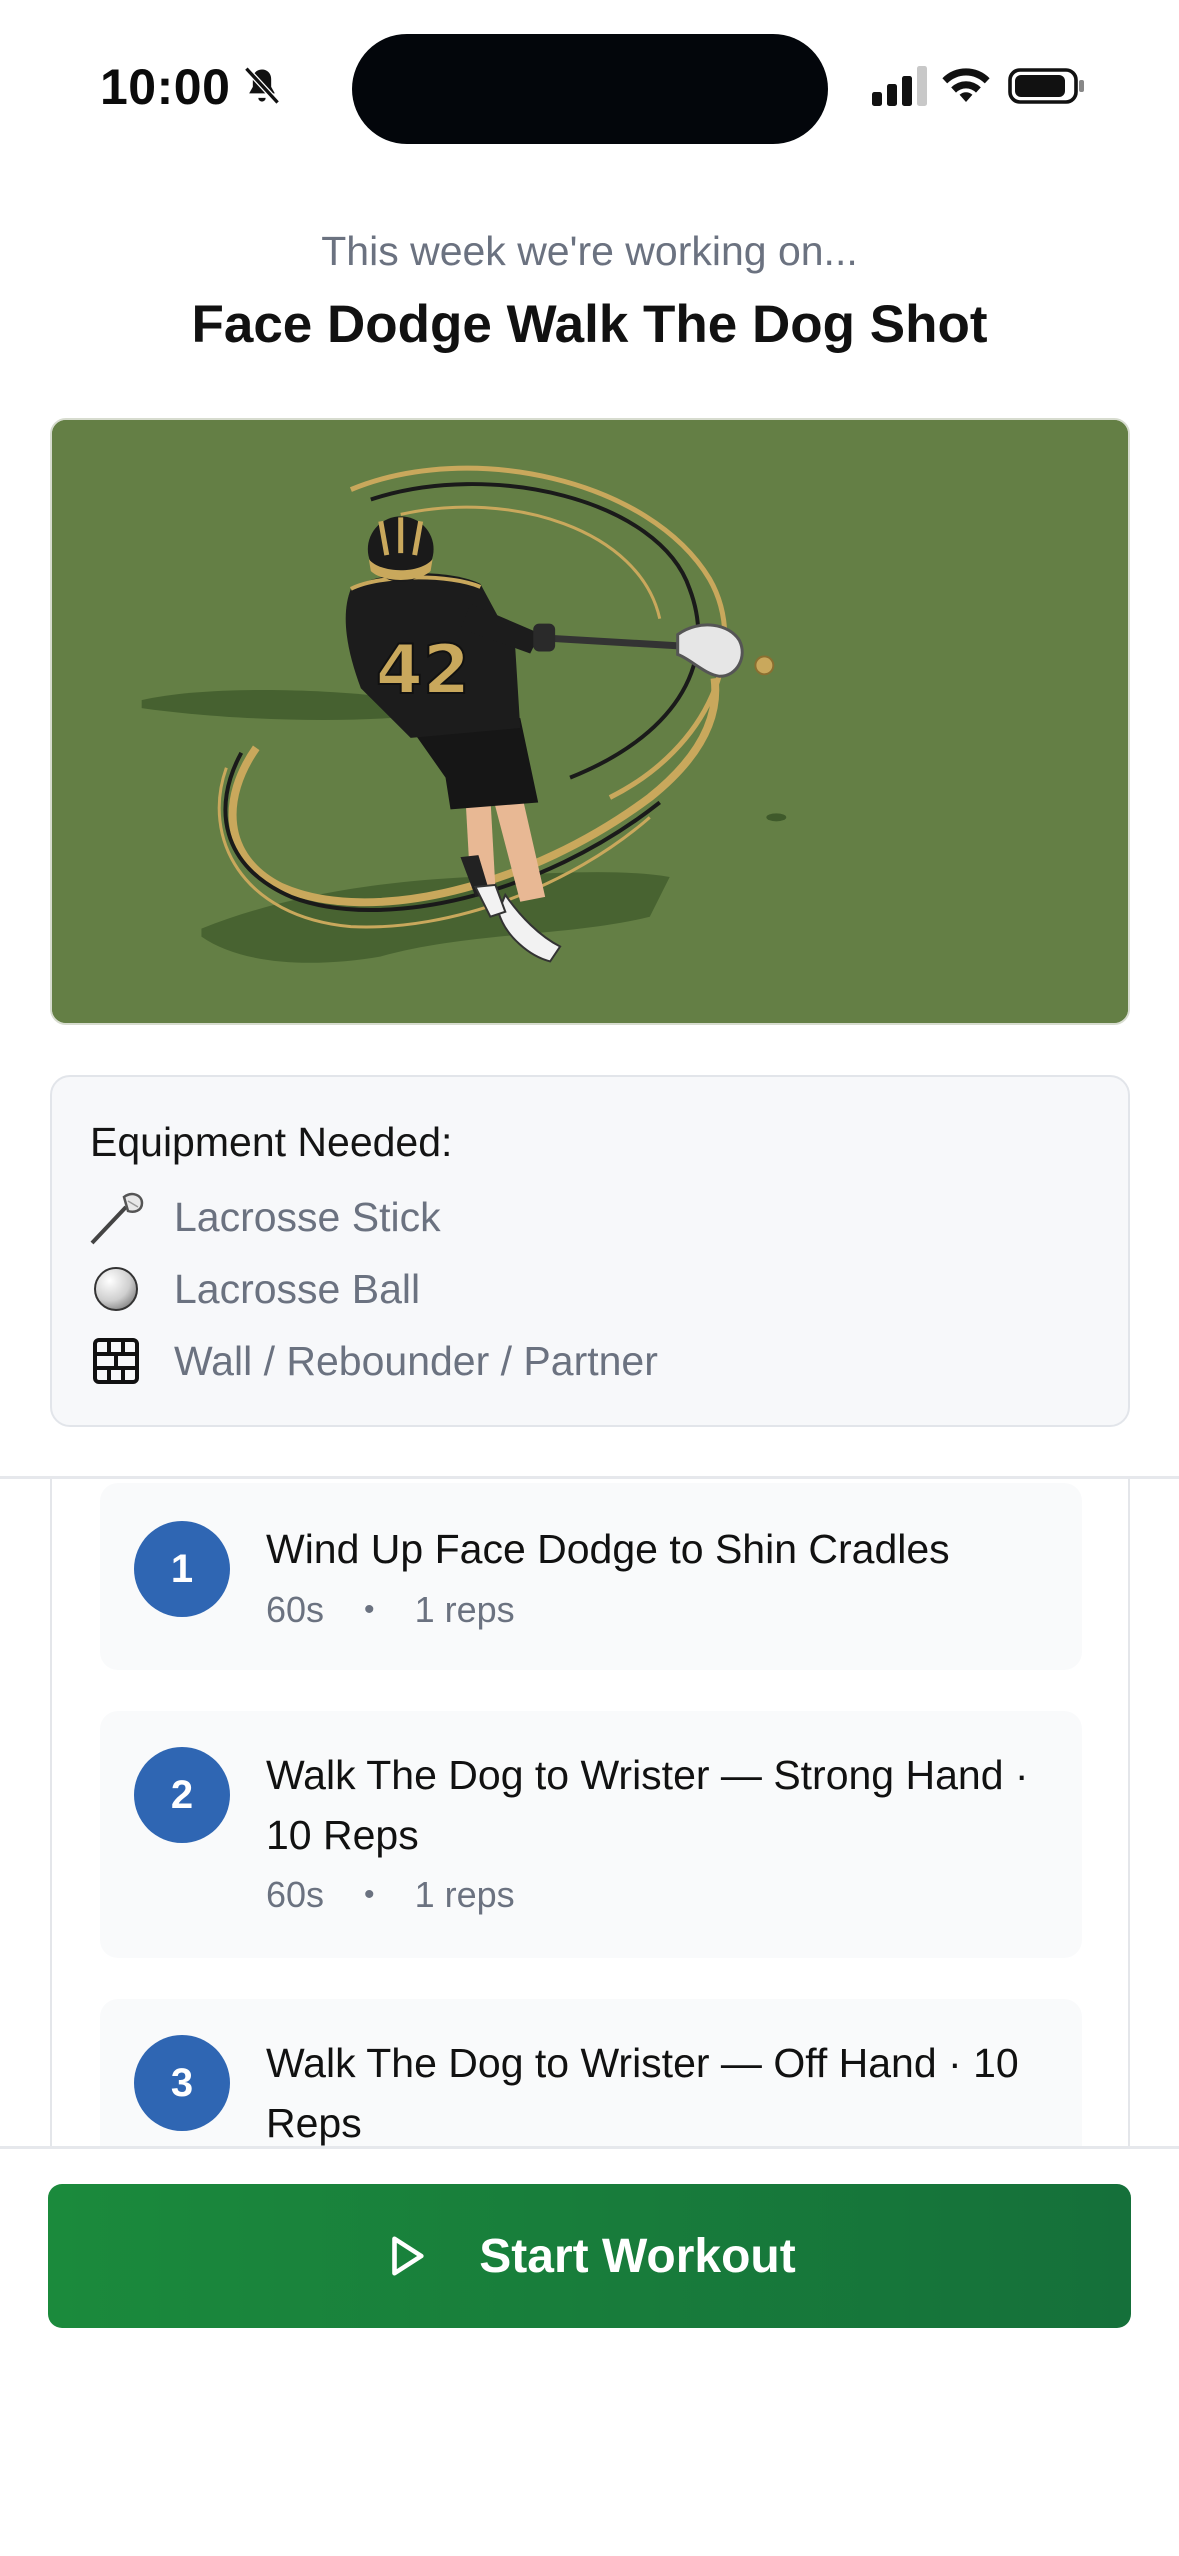  I want to click on cellular-signal-icon, so click(899, 86).